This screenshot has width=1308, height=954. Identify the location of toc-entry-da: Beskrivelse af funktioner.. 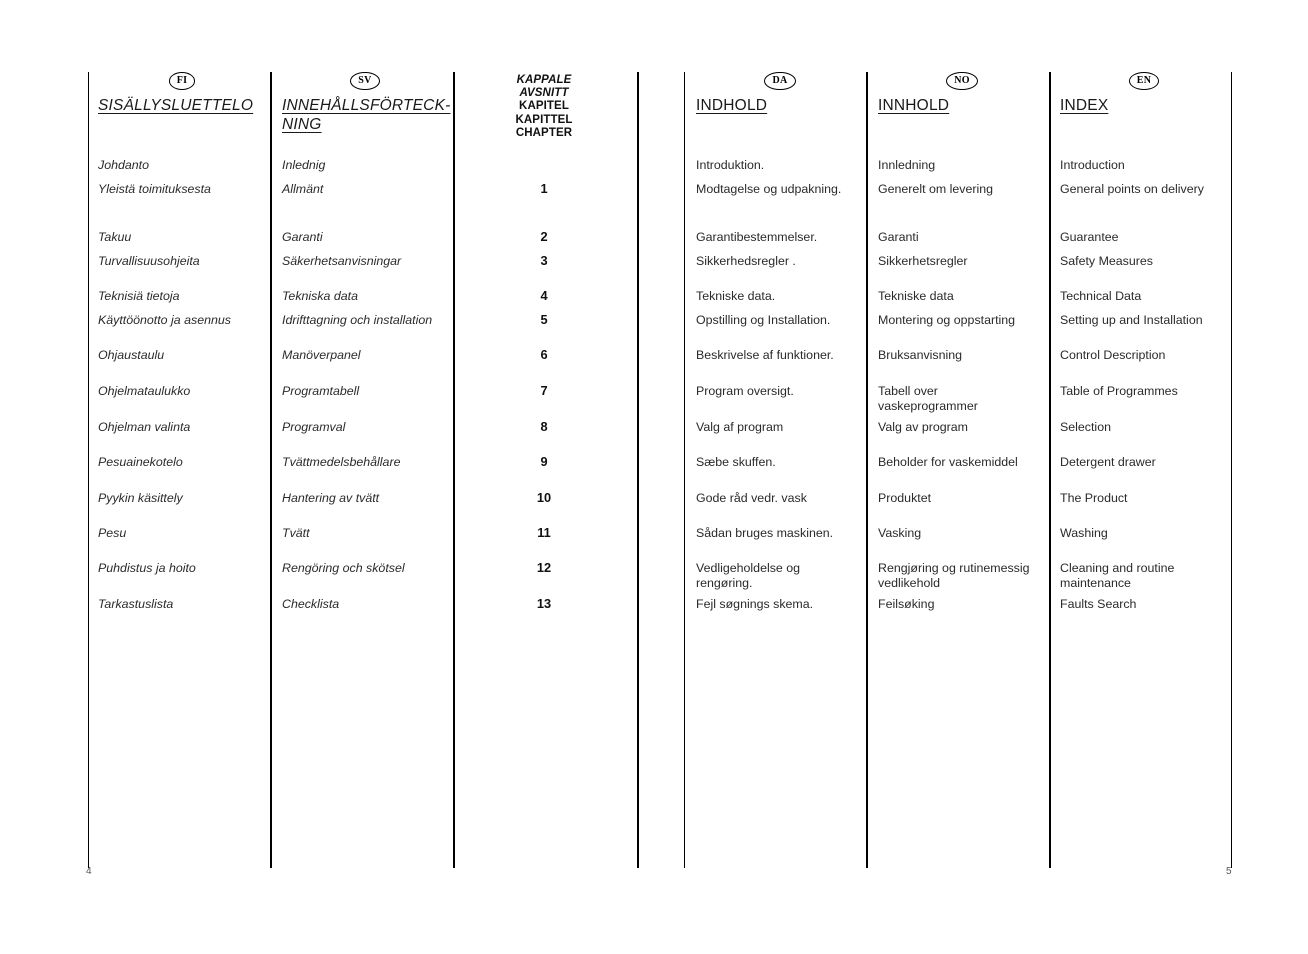
(765, 355).